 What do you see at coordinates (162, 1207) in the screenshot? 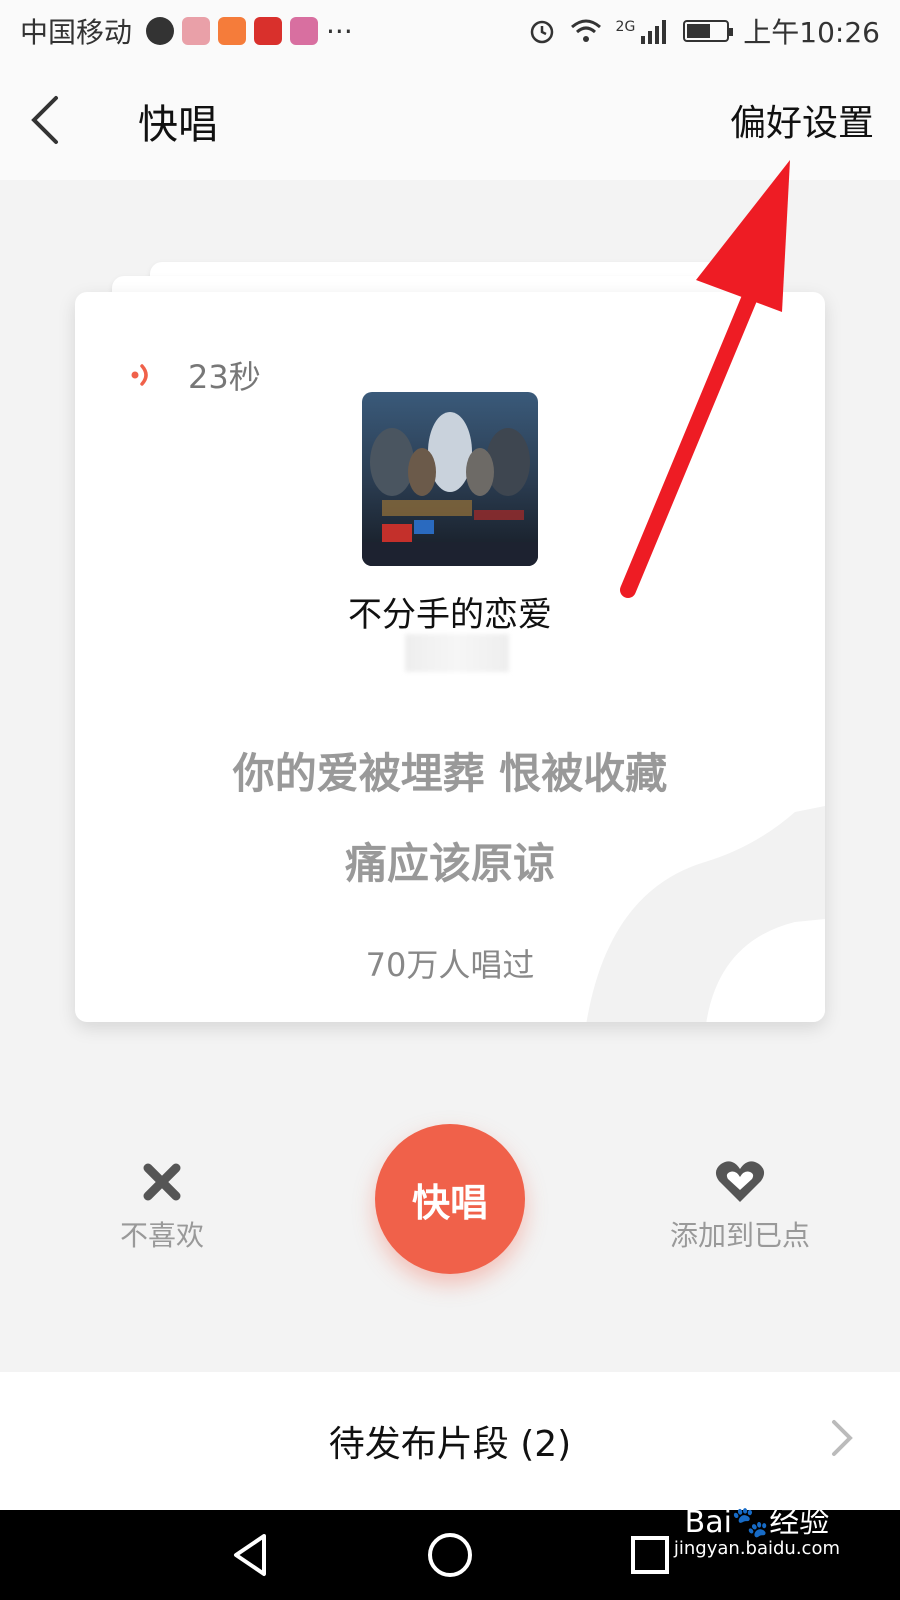
I see `dislike-button: 不喜欢` at bounding box center [162, 1207].